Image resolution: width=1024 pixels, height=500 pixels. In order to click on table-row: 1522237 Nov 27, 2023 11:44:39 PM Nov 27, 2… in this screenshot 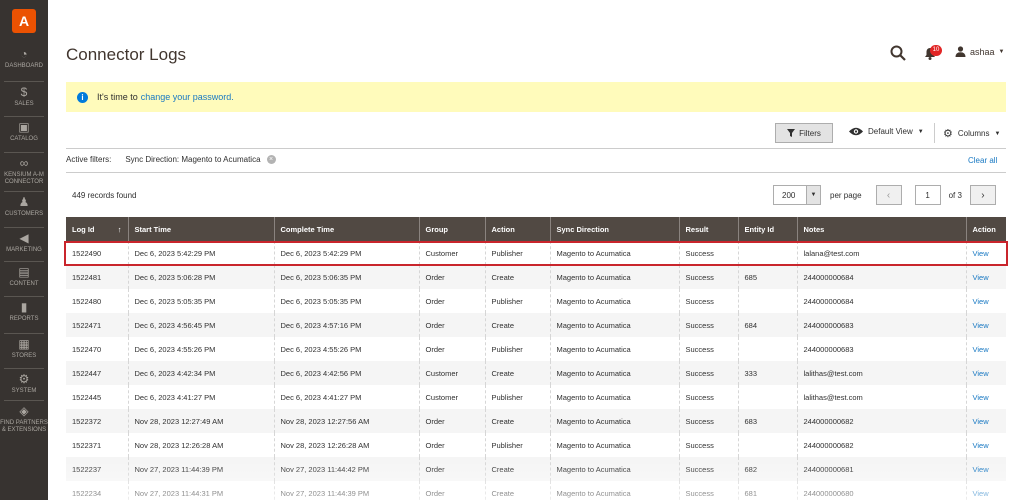, I will do `click(536, 469)`.